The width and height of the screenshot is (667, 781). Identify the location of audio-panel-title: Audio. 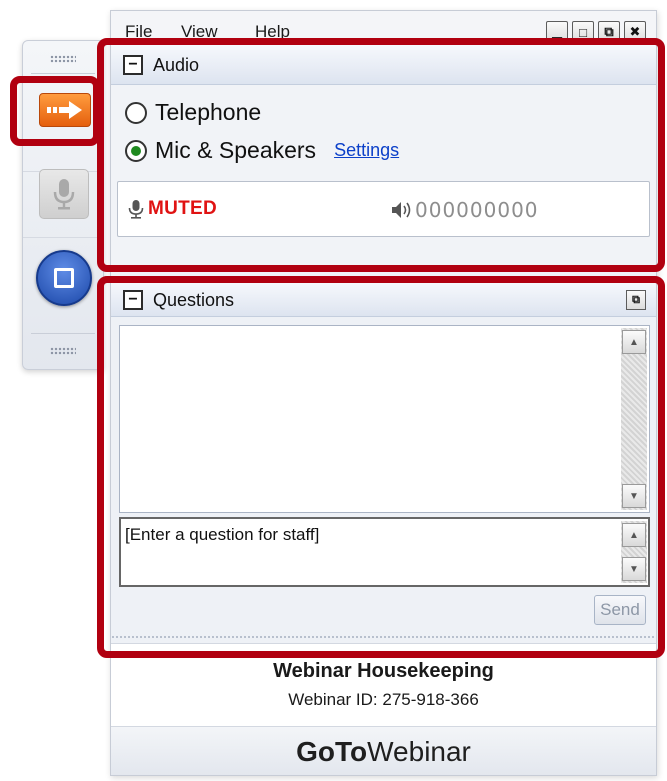
(176, 65).